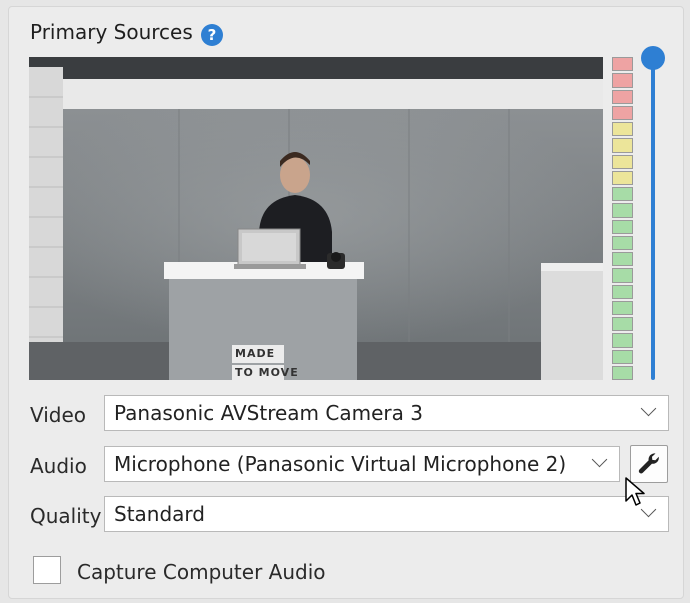 This screenshot has width=690, height=603. I want to click on audio-label: Audio, so click(58, 466).